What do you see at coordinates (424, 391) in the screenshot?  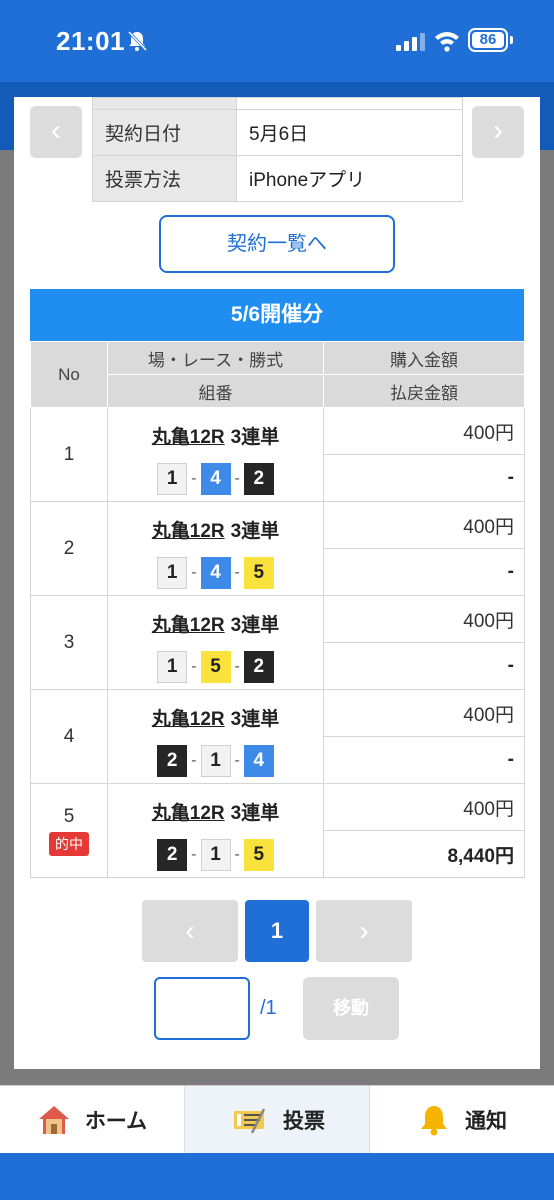 I see `header-payout: 払戻金額` at bounding box center [424, 391].